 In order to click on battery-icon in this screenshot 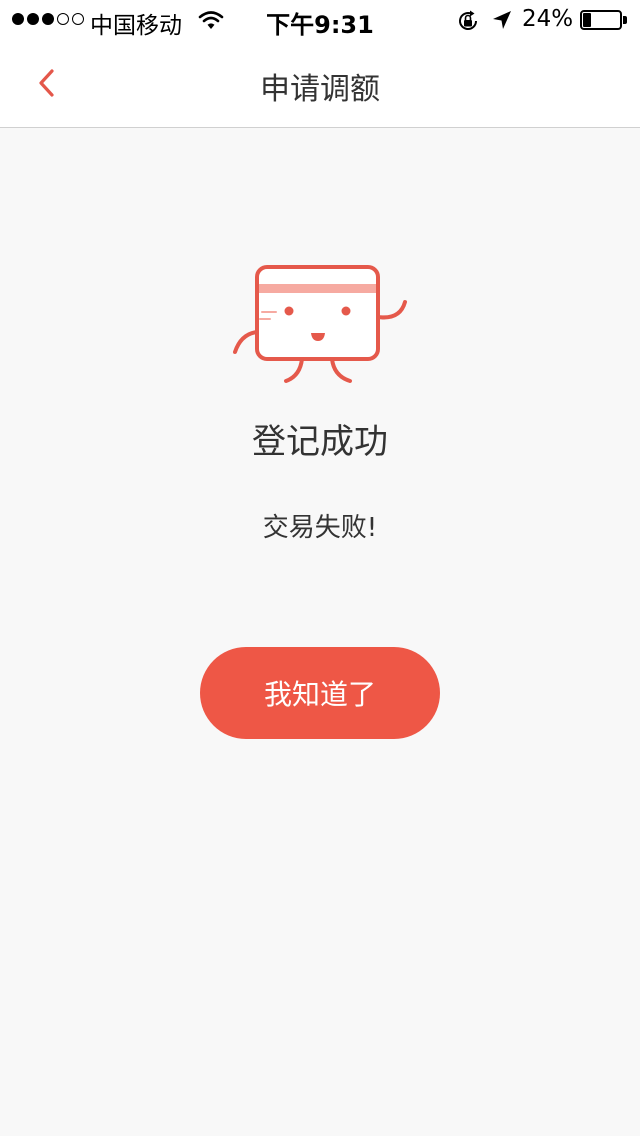, I will do `click(604, 20)`.